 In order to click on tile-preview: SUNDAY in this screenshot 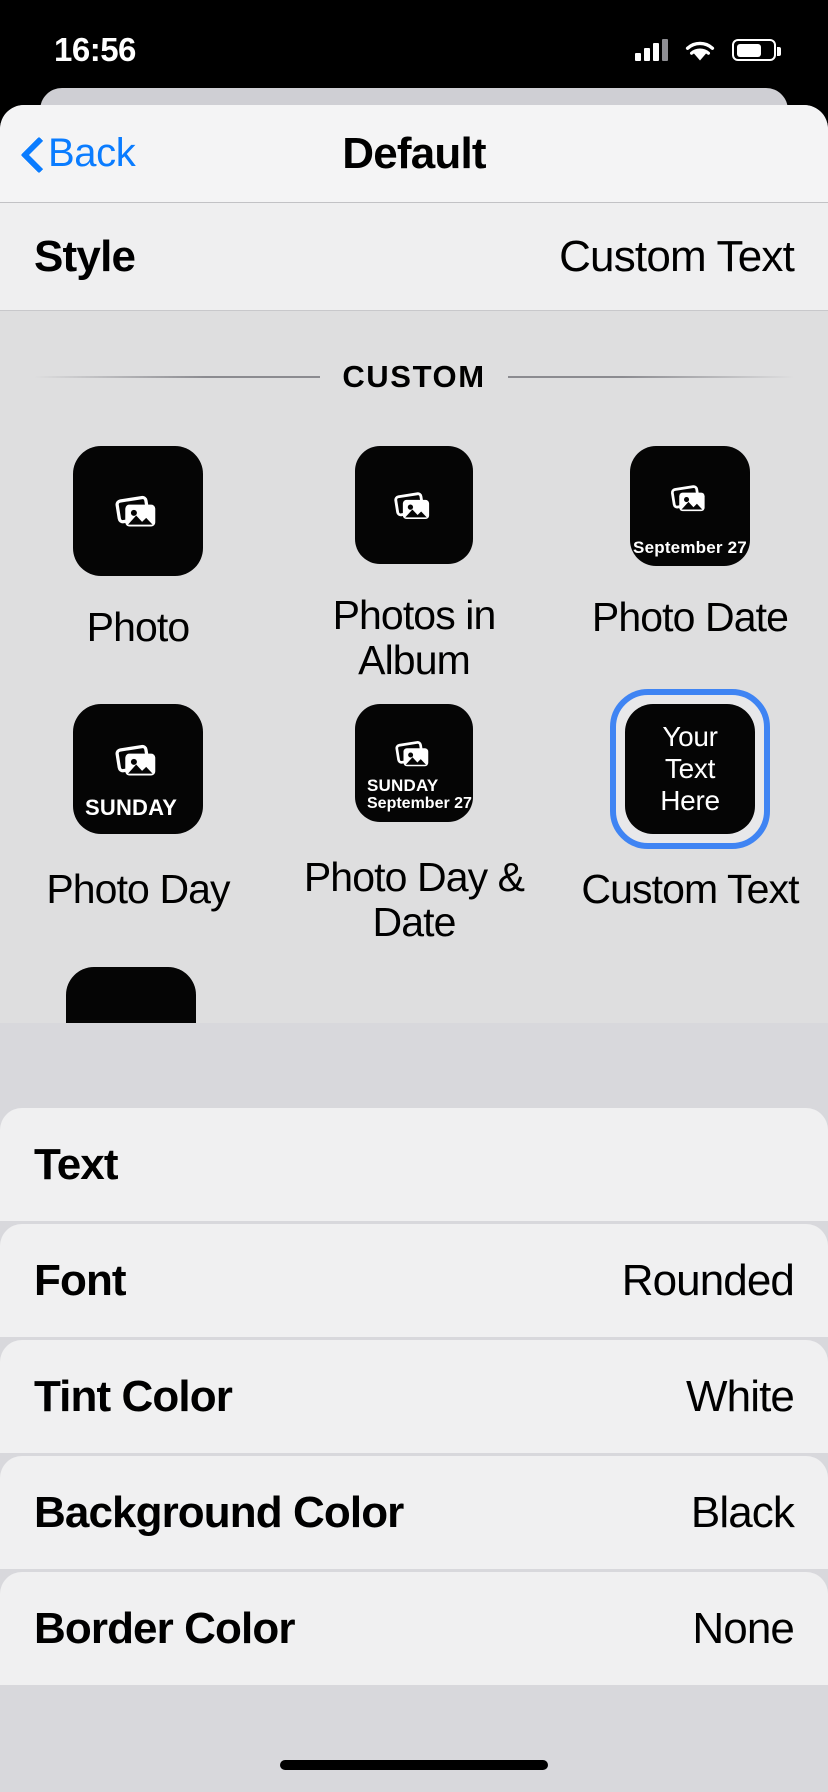, I will do `click(138, 769)`.